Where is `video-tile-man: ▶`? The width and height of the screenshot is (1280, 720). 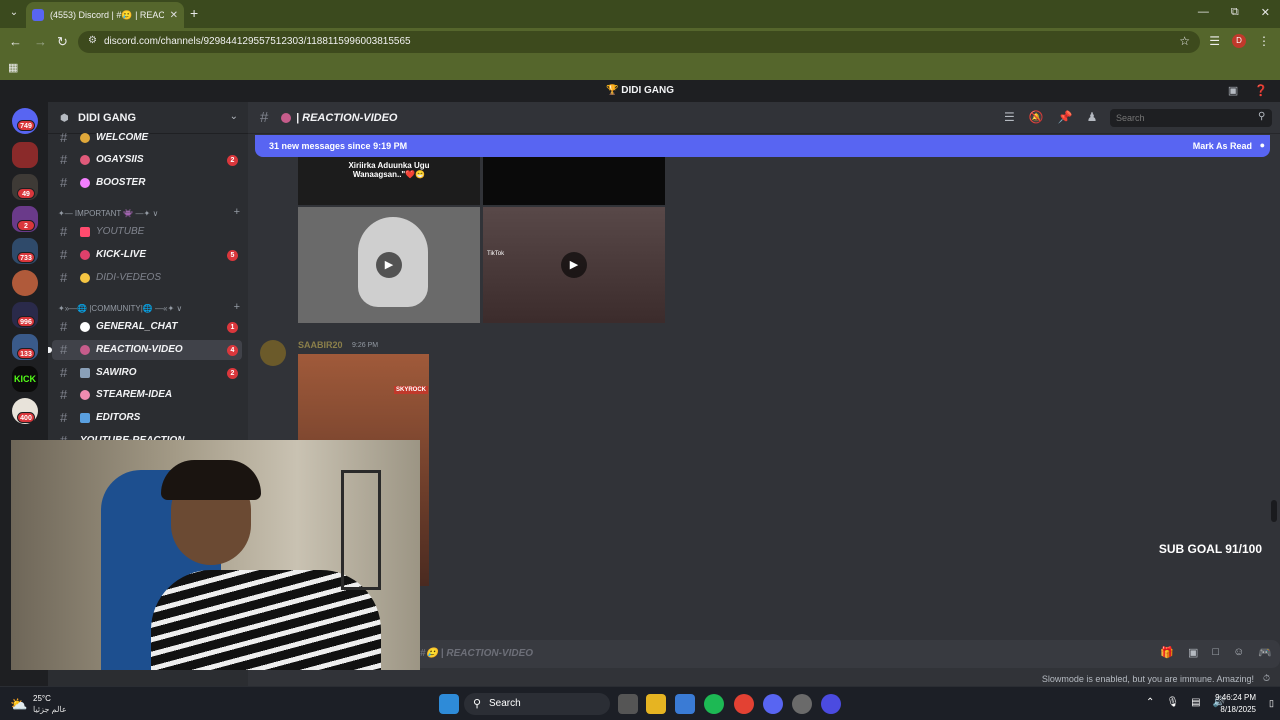 video-tile-man: ▶ is located at coordinates (389, 265).